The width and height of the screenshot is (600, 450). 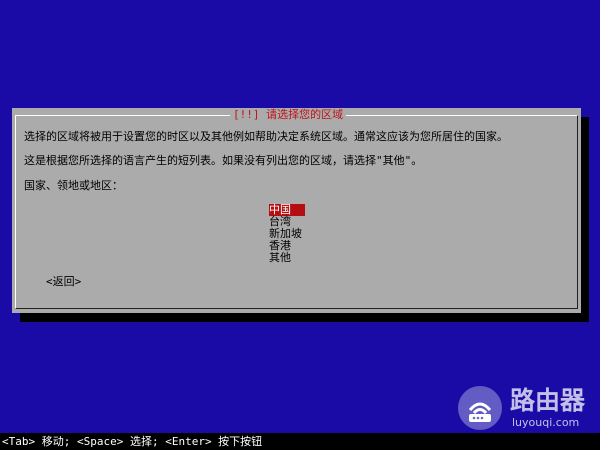 I want to click on country-option-other: 其他, so click(x=287, y=258).